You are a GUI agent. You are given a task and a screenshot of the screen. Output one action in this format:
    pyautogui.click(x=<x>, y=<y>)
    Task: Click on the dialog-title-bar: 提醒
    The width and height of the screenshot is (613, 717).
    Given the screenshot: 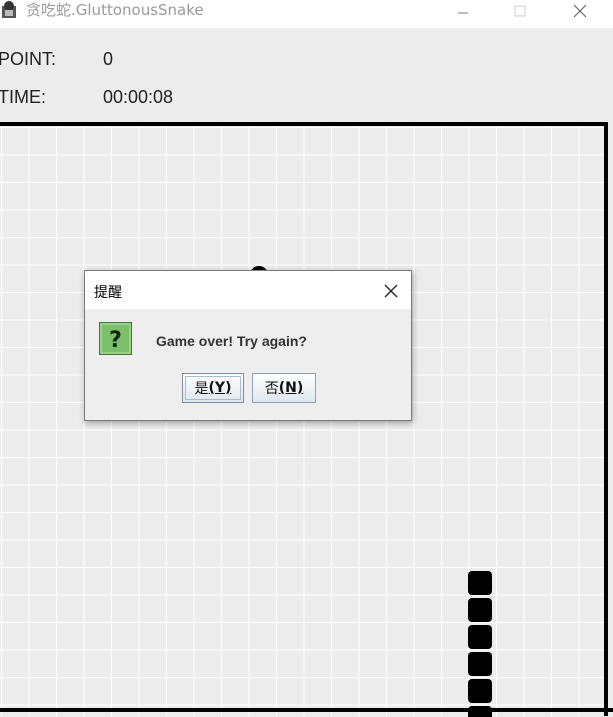 What is the action you would take?
    pyautogui.click(x=248, y=290)
    